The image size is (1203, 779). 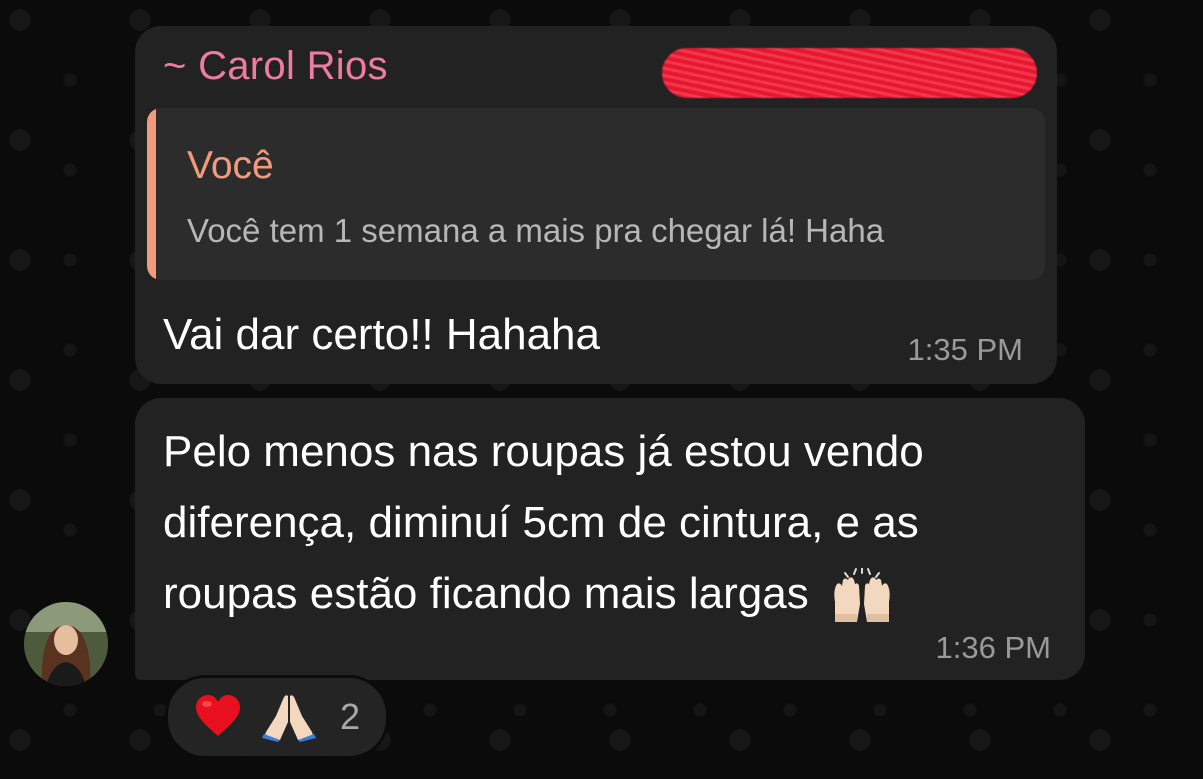 I want to click on reply-author: Você, so click(x=230, y=165).